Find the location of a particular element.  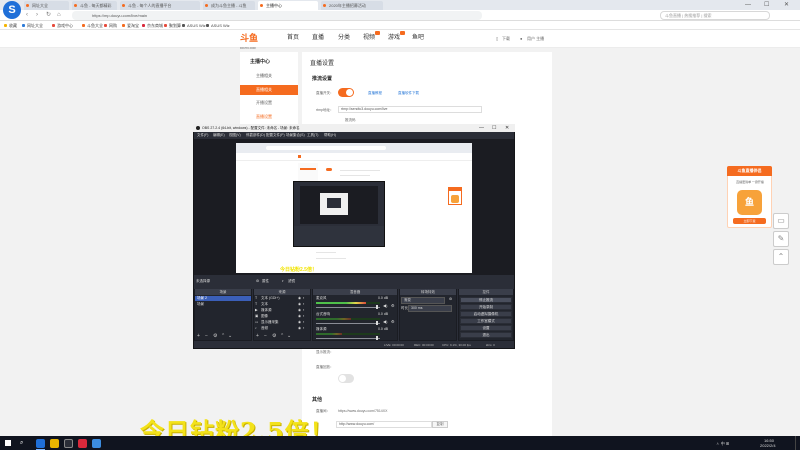

user-menu: 用户 主播 is located at coordinates (535, 38).